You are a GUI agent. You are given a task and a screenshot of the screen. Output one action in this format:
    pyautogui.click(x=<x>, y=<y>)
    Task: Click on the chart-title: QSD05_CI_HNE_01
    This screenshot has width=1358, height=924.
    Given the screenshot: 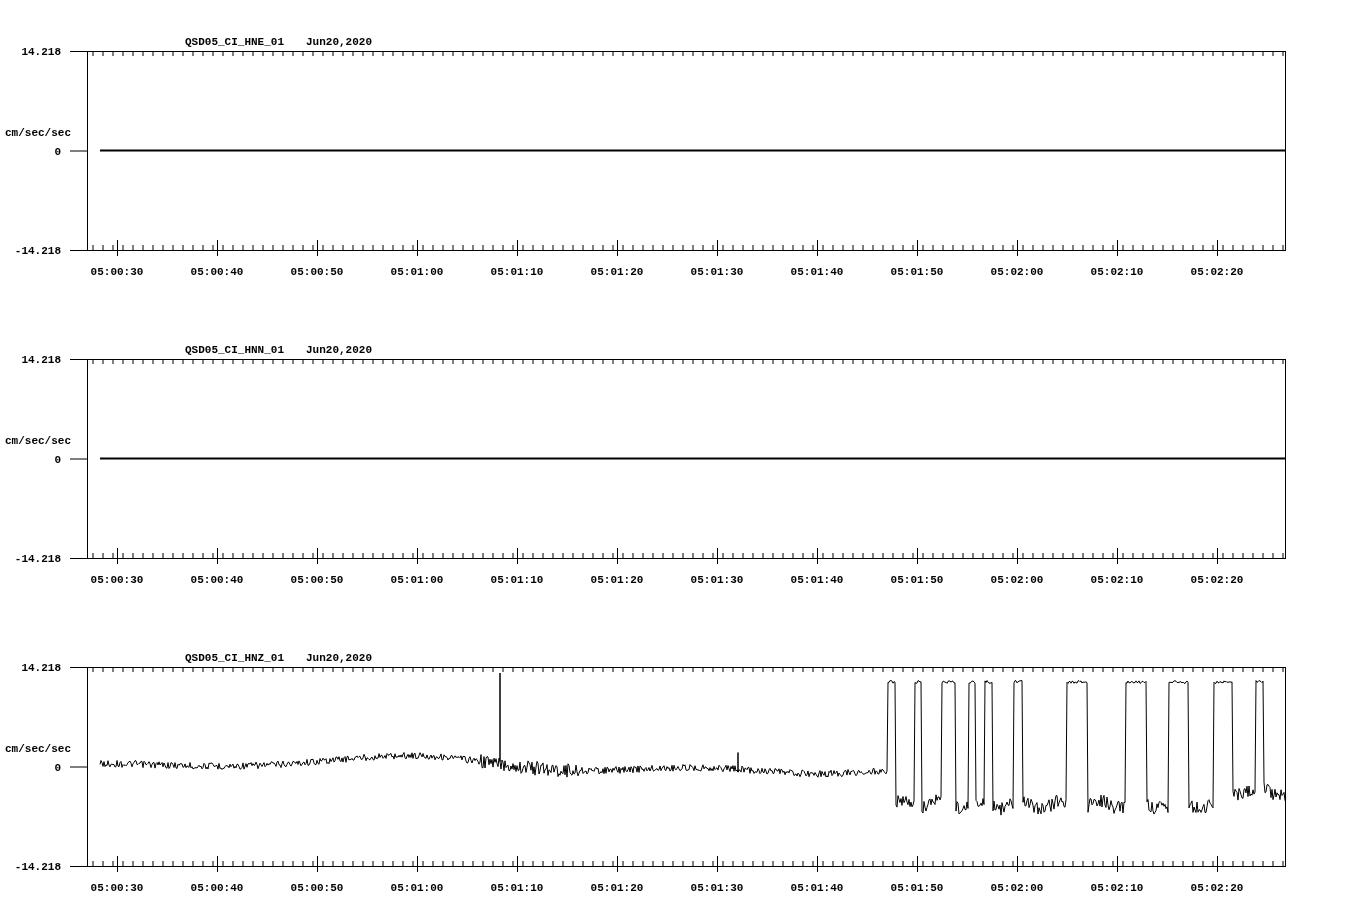 What is the action you would take?
    pyautogui.click(x=235, y=42)
    